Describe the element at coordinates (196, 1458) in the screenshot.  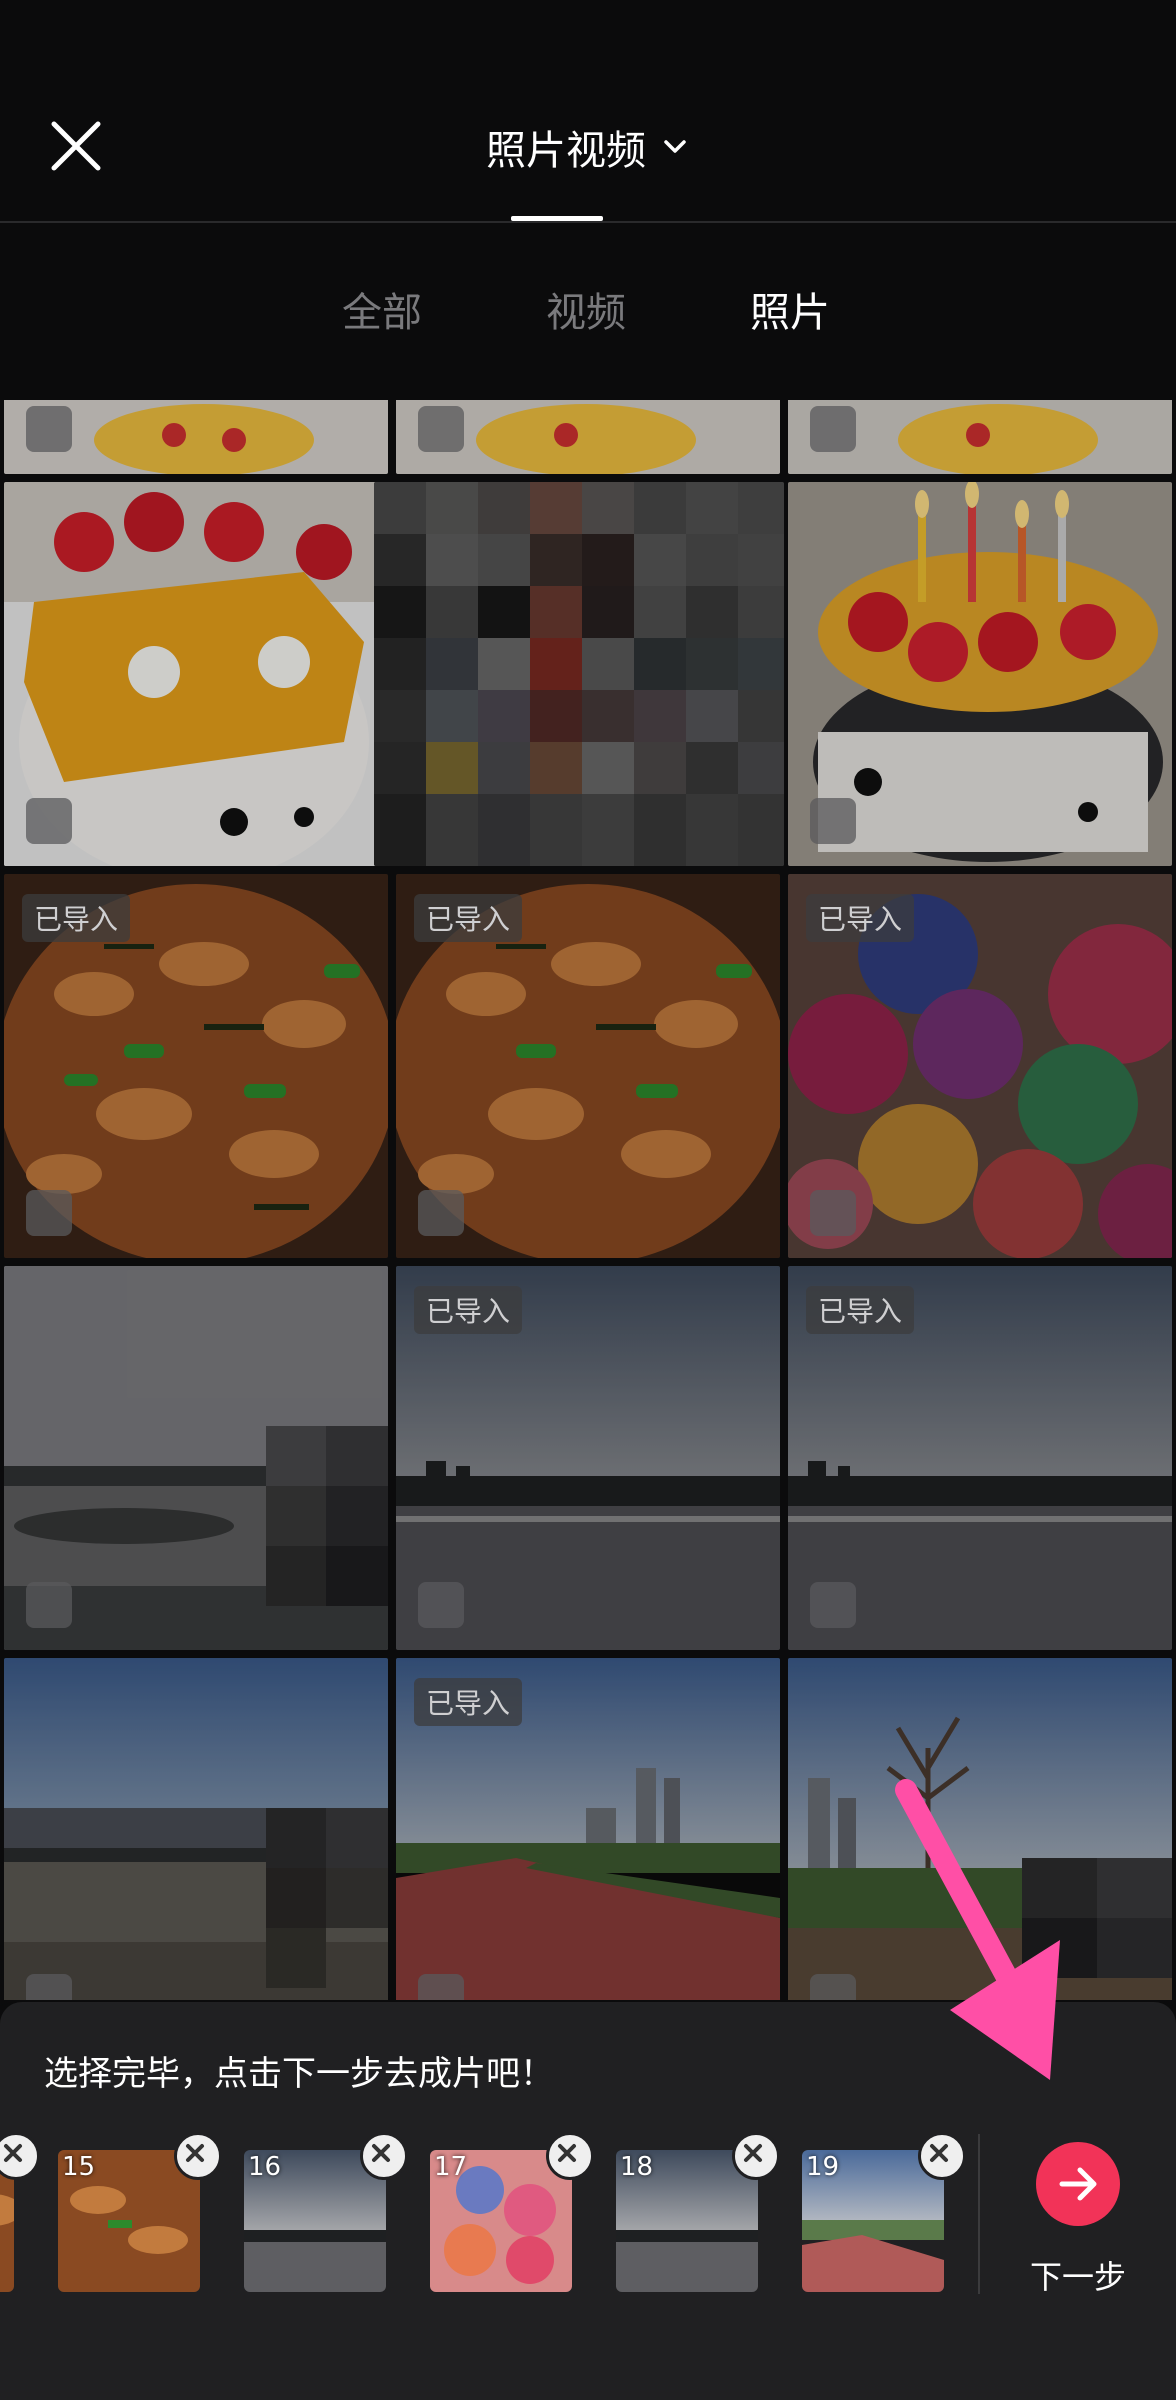
I see `photo-tile-r3c0` at that location.